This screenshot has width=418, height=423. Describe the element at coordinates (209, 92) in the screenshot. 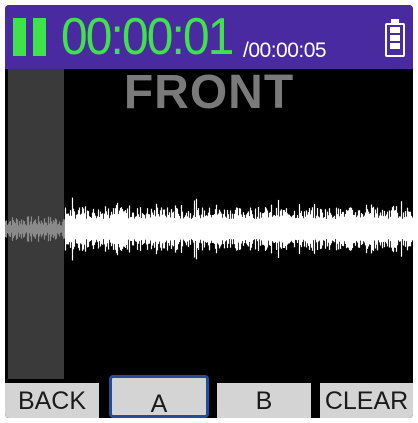

I see `channel-label: FRONT` at that location.